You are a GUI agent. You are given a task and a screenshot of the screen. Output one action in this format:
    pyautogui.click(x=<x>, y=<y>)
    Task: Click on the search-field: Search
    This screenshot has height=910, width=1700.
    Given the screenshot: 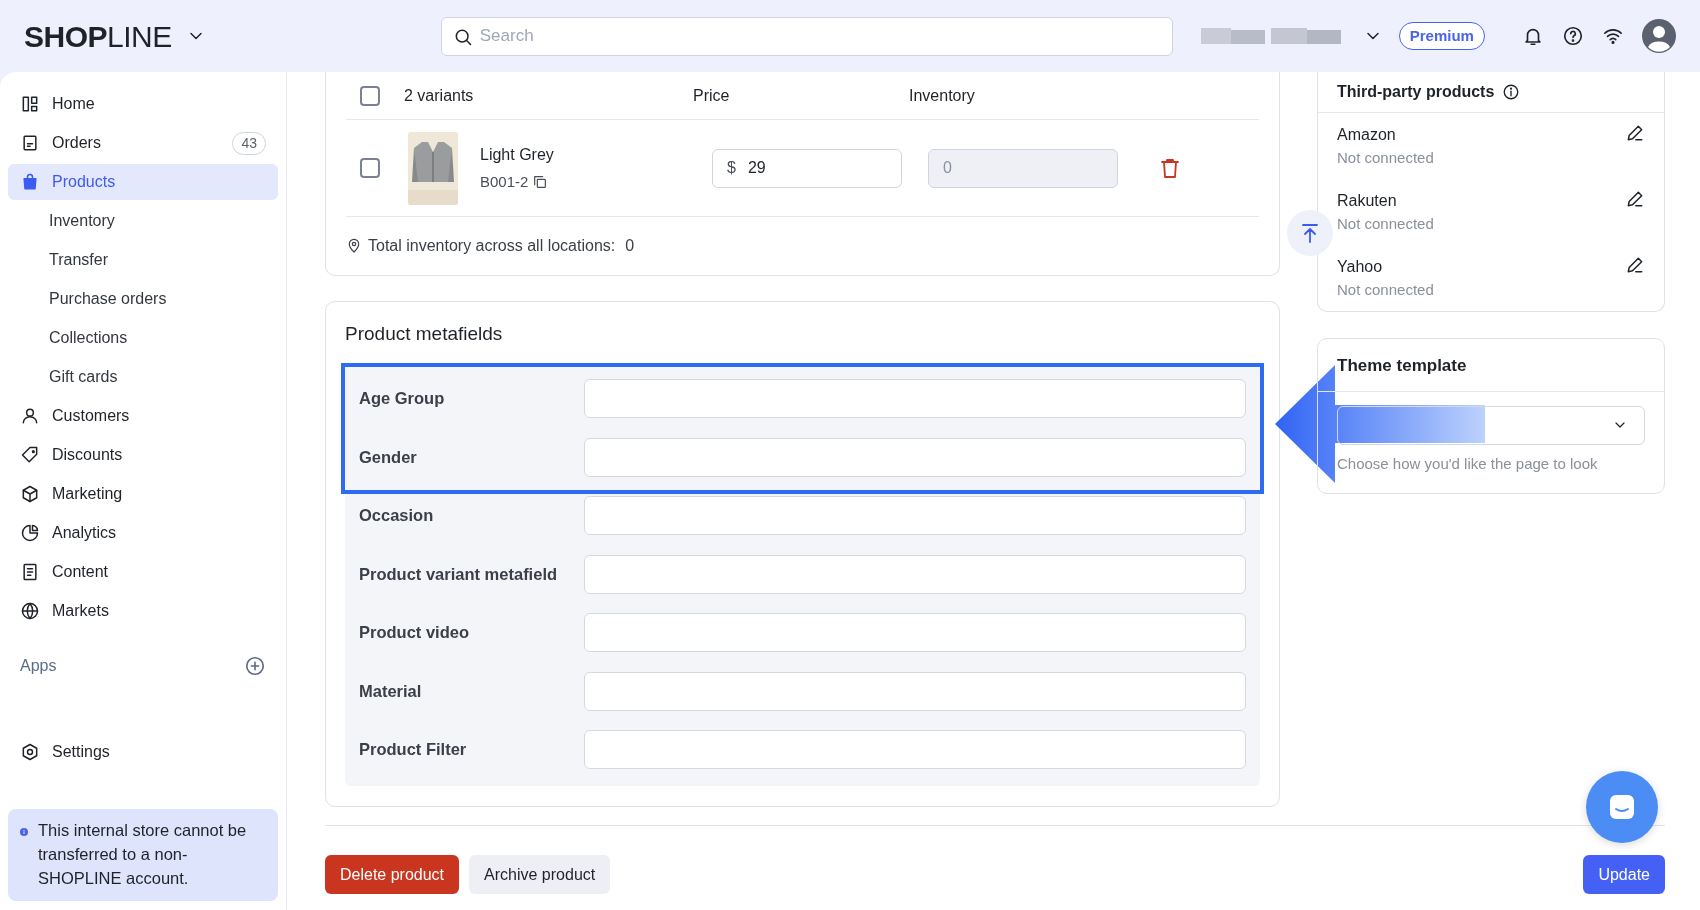 What is the action you would take?
    pyautogui.click(x=806, y=36)
    